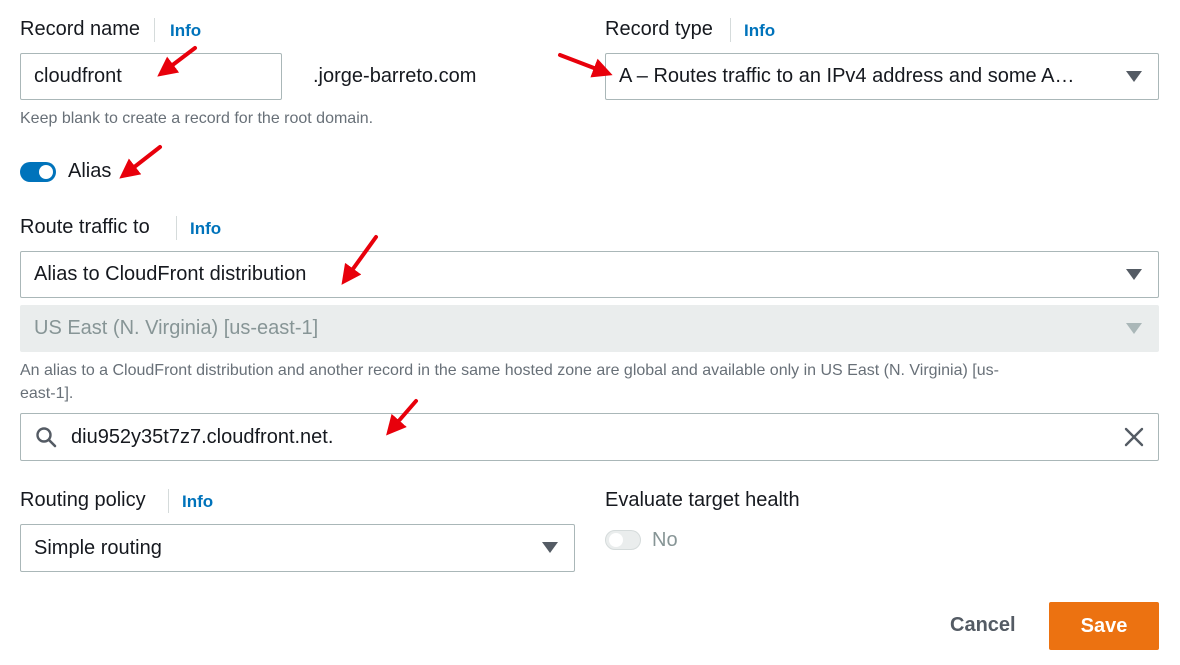  Describe the element at coordinates (659, 29) in the screenshot. I see `record-type-label: Record type` at that location.